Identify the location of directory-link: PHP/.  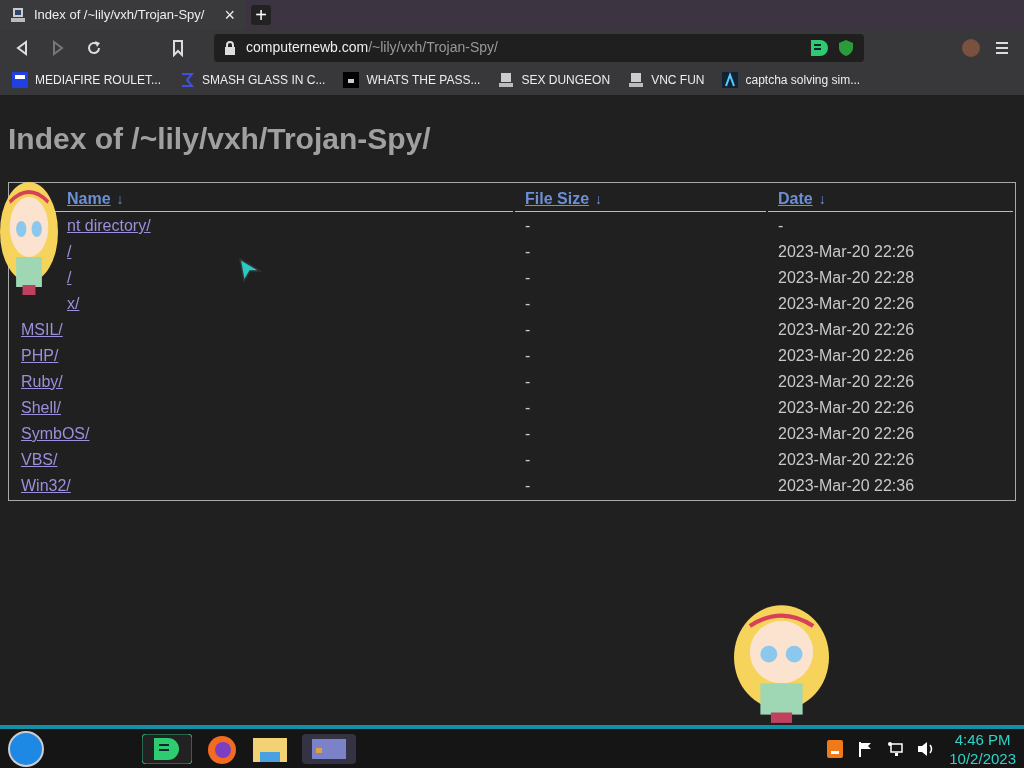
(40, 355).